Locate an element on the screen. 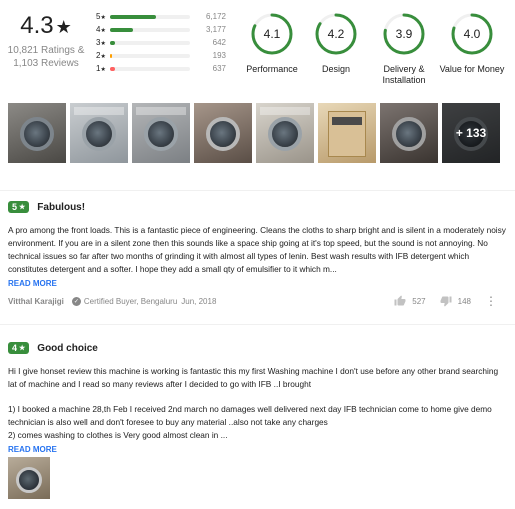  like-count: 527 is located at coordinates (419, 301).